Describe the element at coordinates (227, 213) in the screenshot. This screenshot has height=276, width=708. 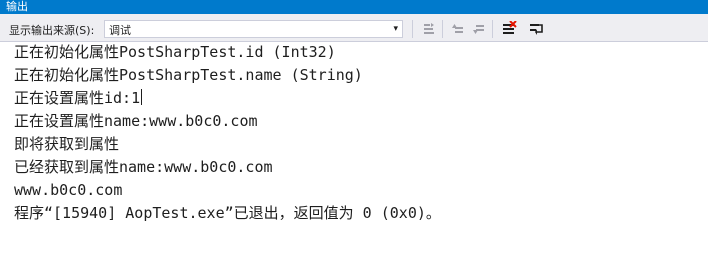
I see `output-line: 程序“[15940] AopTest.exe”已退出，返回值为 0 (0x0)。` at that location.